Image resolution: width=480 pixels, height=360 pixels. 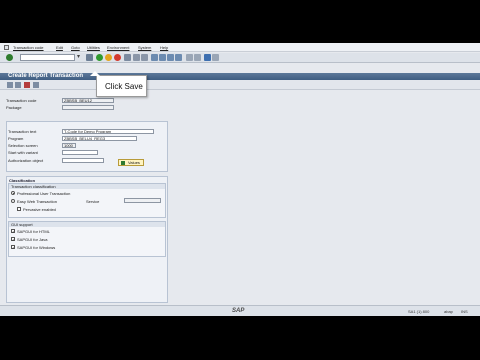 I want to click on find-icon, so click(x=136, y=57).